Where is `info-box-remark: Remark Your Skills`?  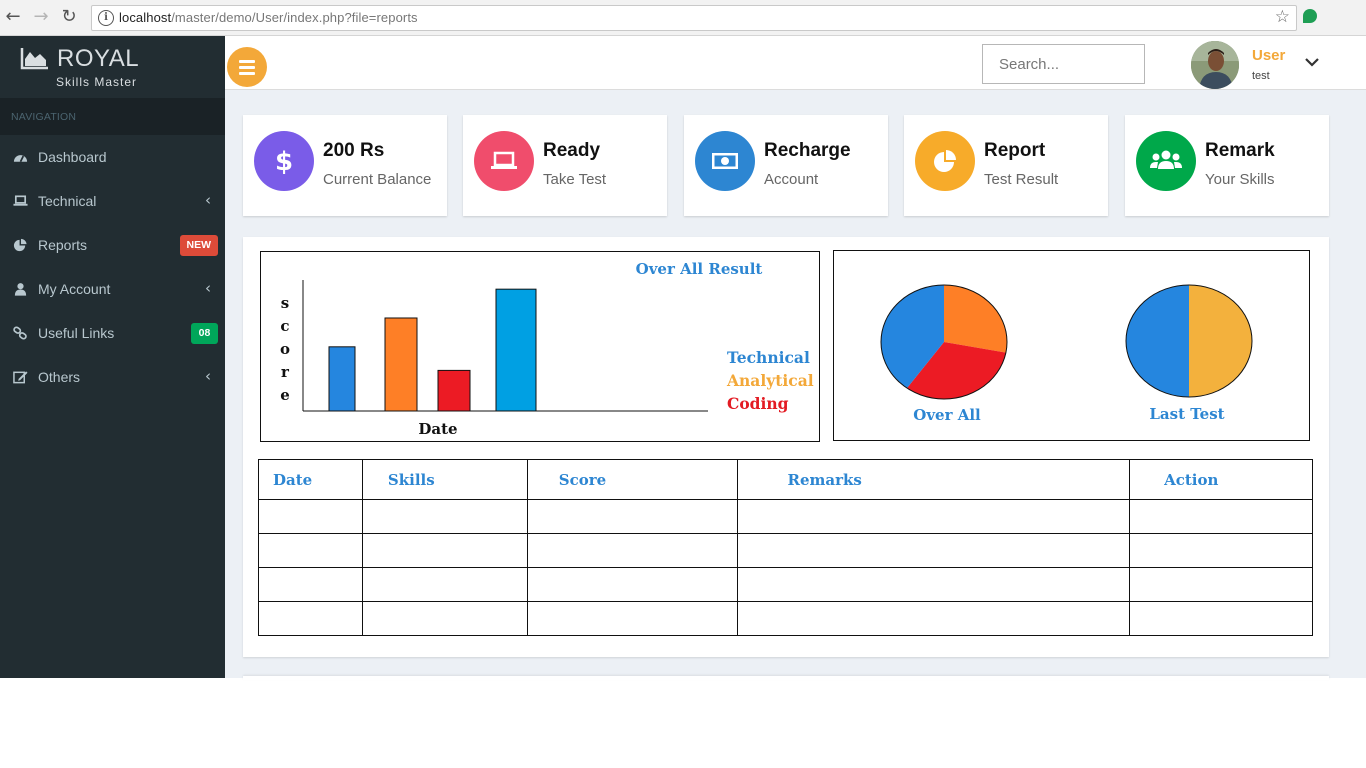 info-box-remark: Remark Your Skills is located at coordinates (1227, 165).